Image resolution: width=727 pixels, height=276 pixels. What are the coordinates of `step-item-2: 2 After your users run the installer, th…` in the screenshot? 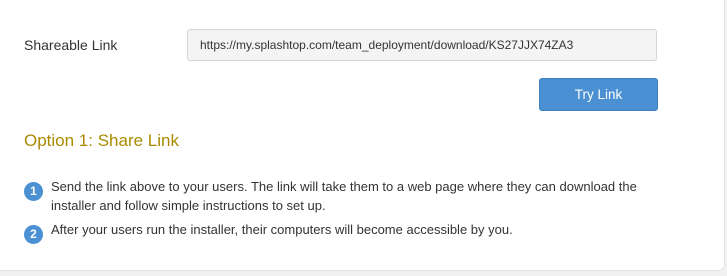 It's located at (342, 232).